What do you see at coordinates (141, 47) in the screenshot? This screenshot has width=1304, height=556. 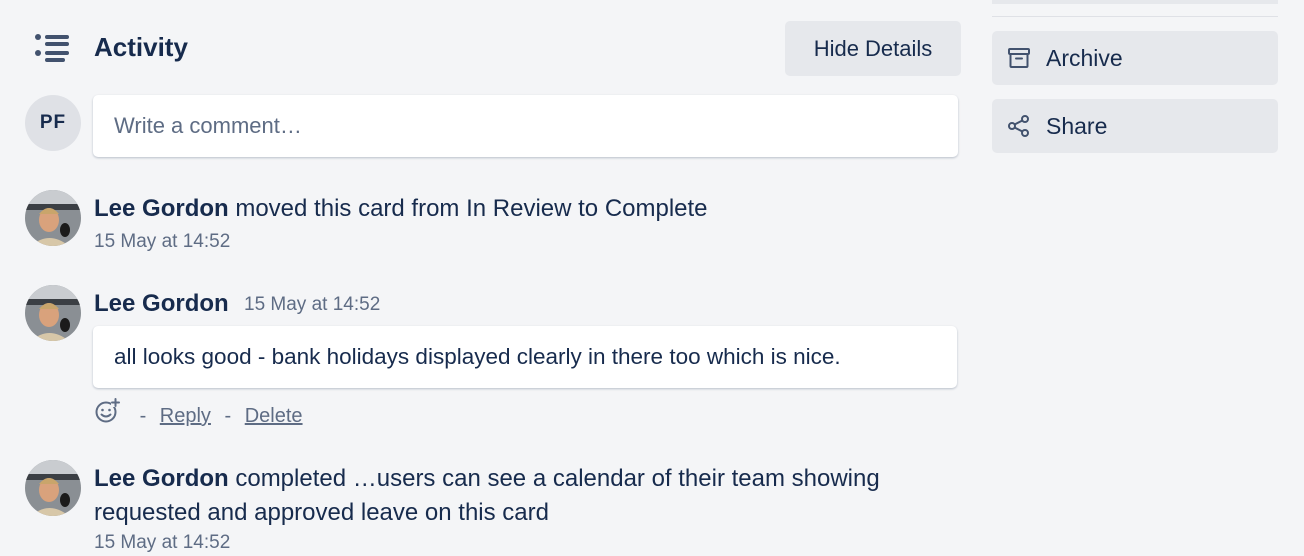 I see `activity-title: Activity` at bounding box center [141, 47].